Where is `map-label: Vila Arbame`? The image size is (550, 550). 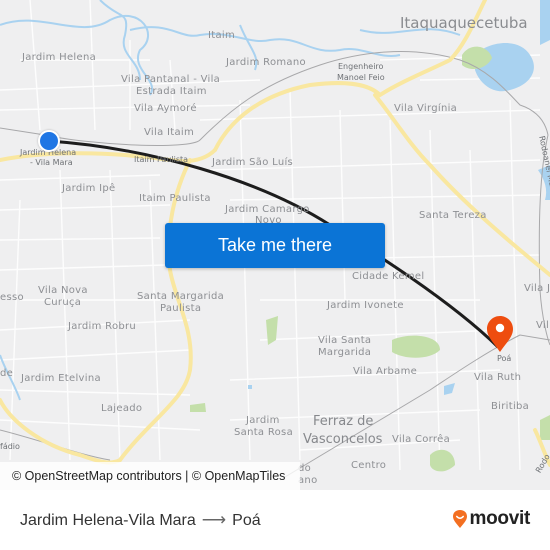 map-label: Vila Arbame is located at coordinates (385, 371).